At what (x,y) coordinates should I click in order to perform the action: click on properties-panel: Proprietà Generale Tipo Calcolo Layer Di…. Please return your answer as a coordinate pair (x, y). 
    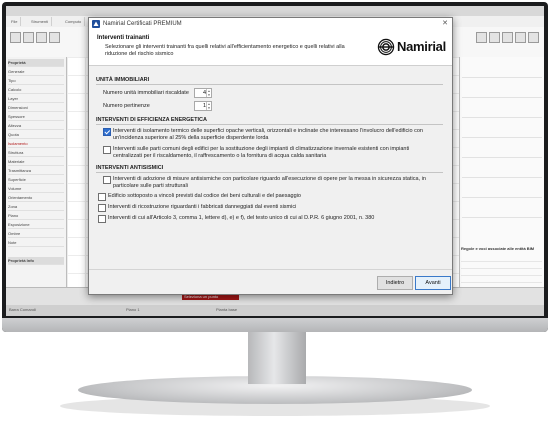
    Looking at the image, I should click on (36, 172).